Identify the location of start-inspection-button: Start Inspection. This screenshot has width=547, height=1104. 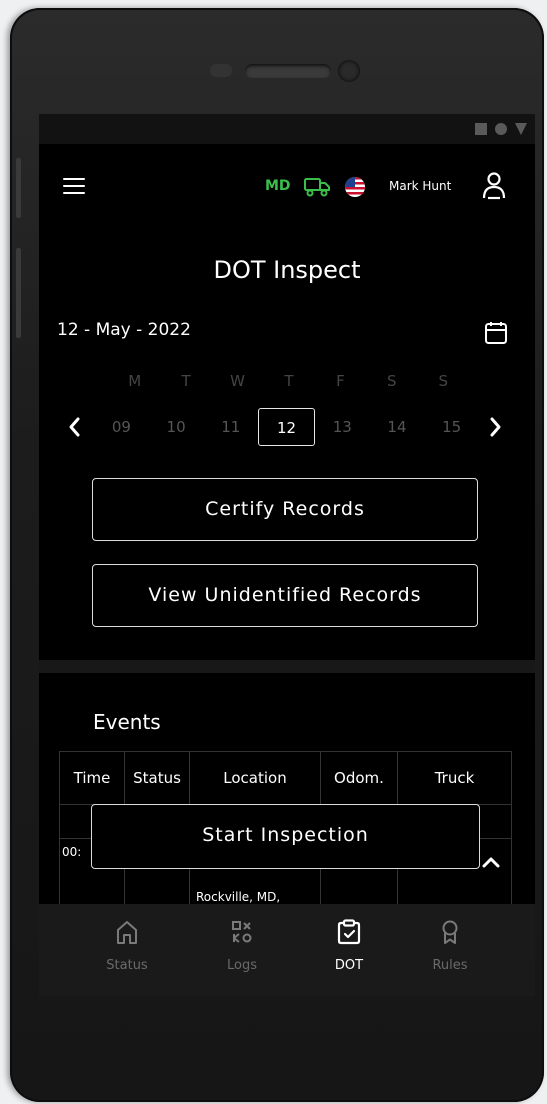
(285, 836).